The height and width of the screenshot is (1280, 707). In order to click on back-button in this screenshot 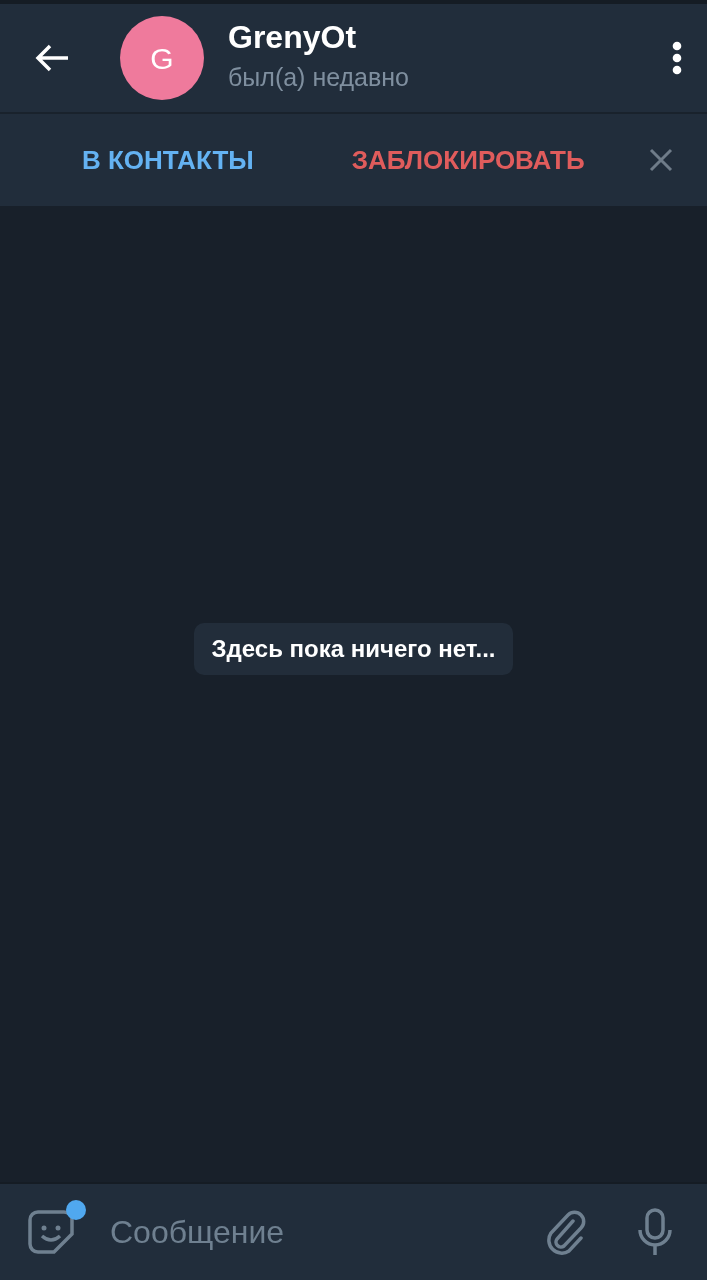, I will do `click(52, 58)`.